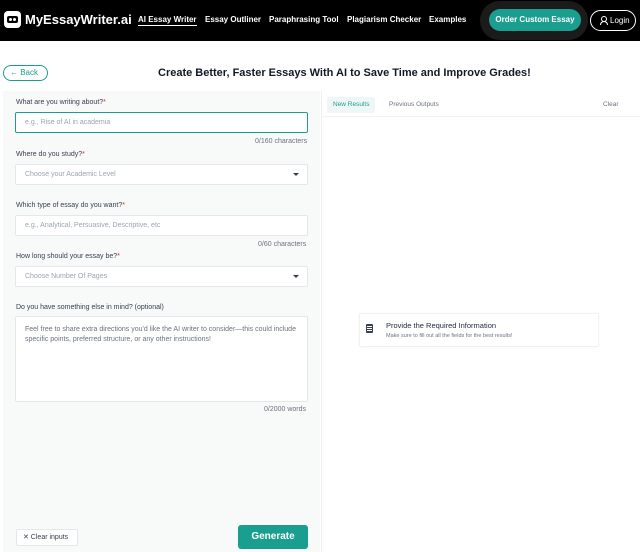  Describe the element at coordinates (620, 20) in the screenshot. I see `login-label: Login` at that location.